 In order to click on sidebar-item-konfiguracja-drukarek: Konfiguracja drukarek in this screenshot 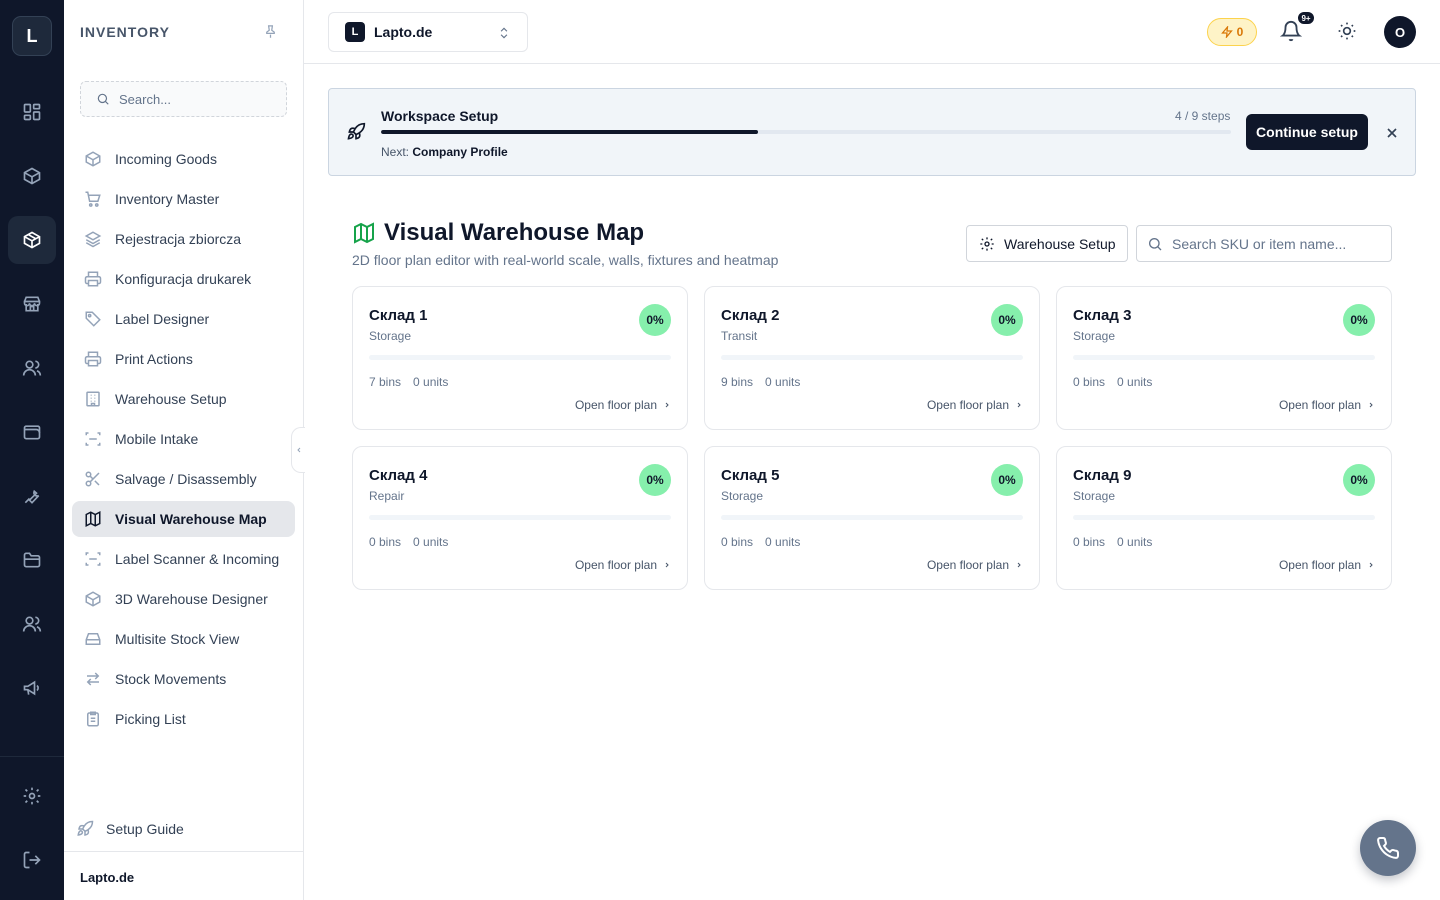, I will do `click(183, 279)`.